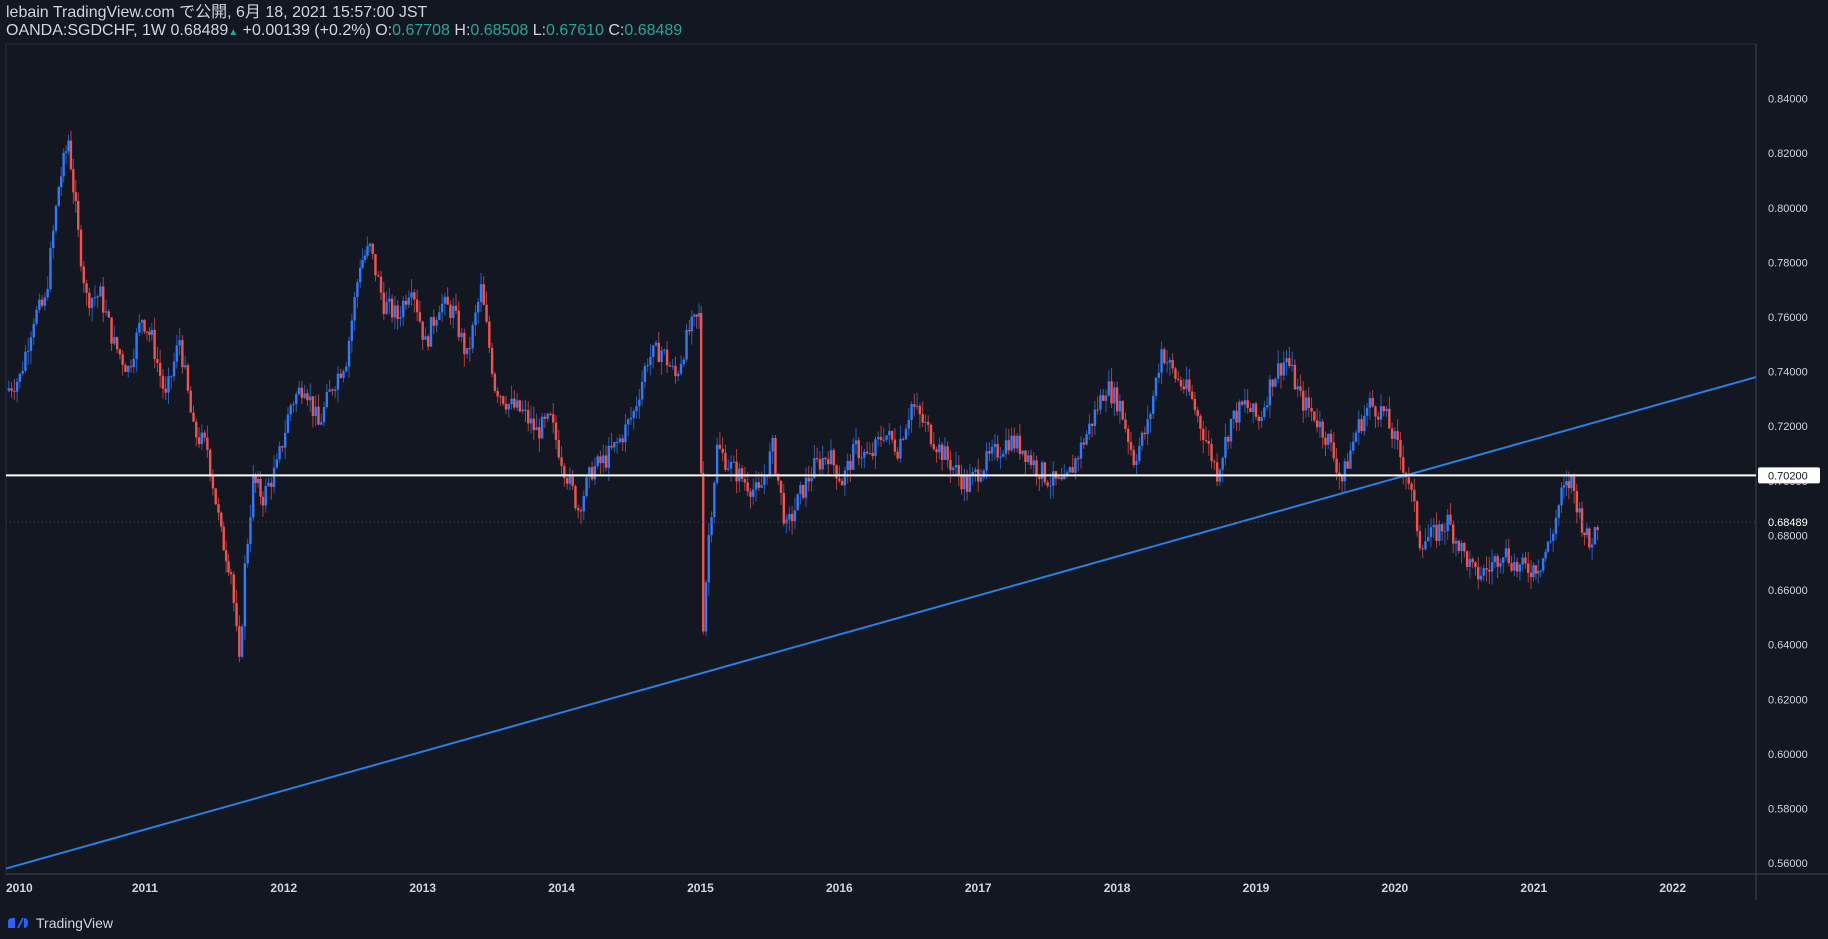  What do you see at coordinates (1533, 888) in the screenshot?
I see `x-tick-label: 2021` at bounding box center [1533, 888].